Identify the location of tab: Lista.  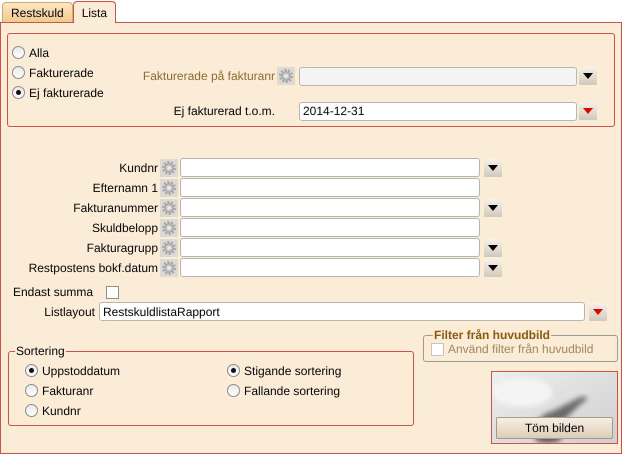
(94, 12).